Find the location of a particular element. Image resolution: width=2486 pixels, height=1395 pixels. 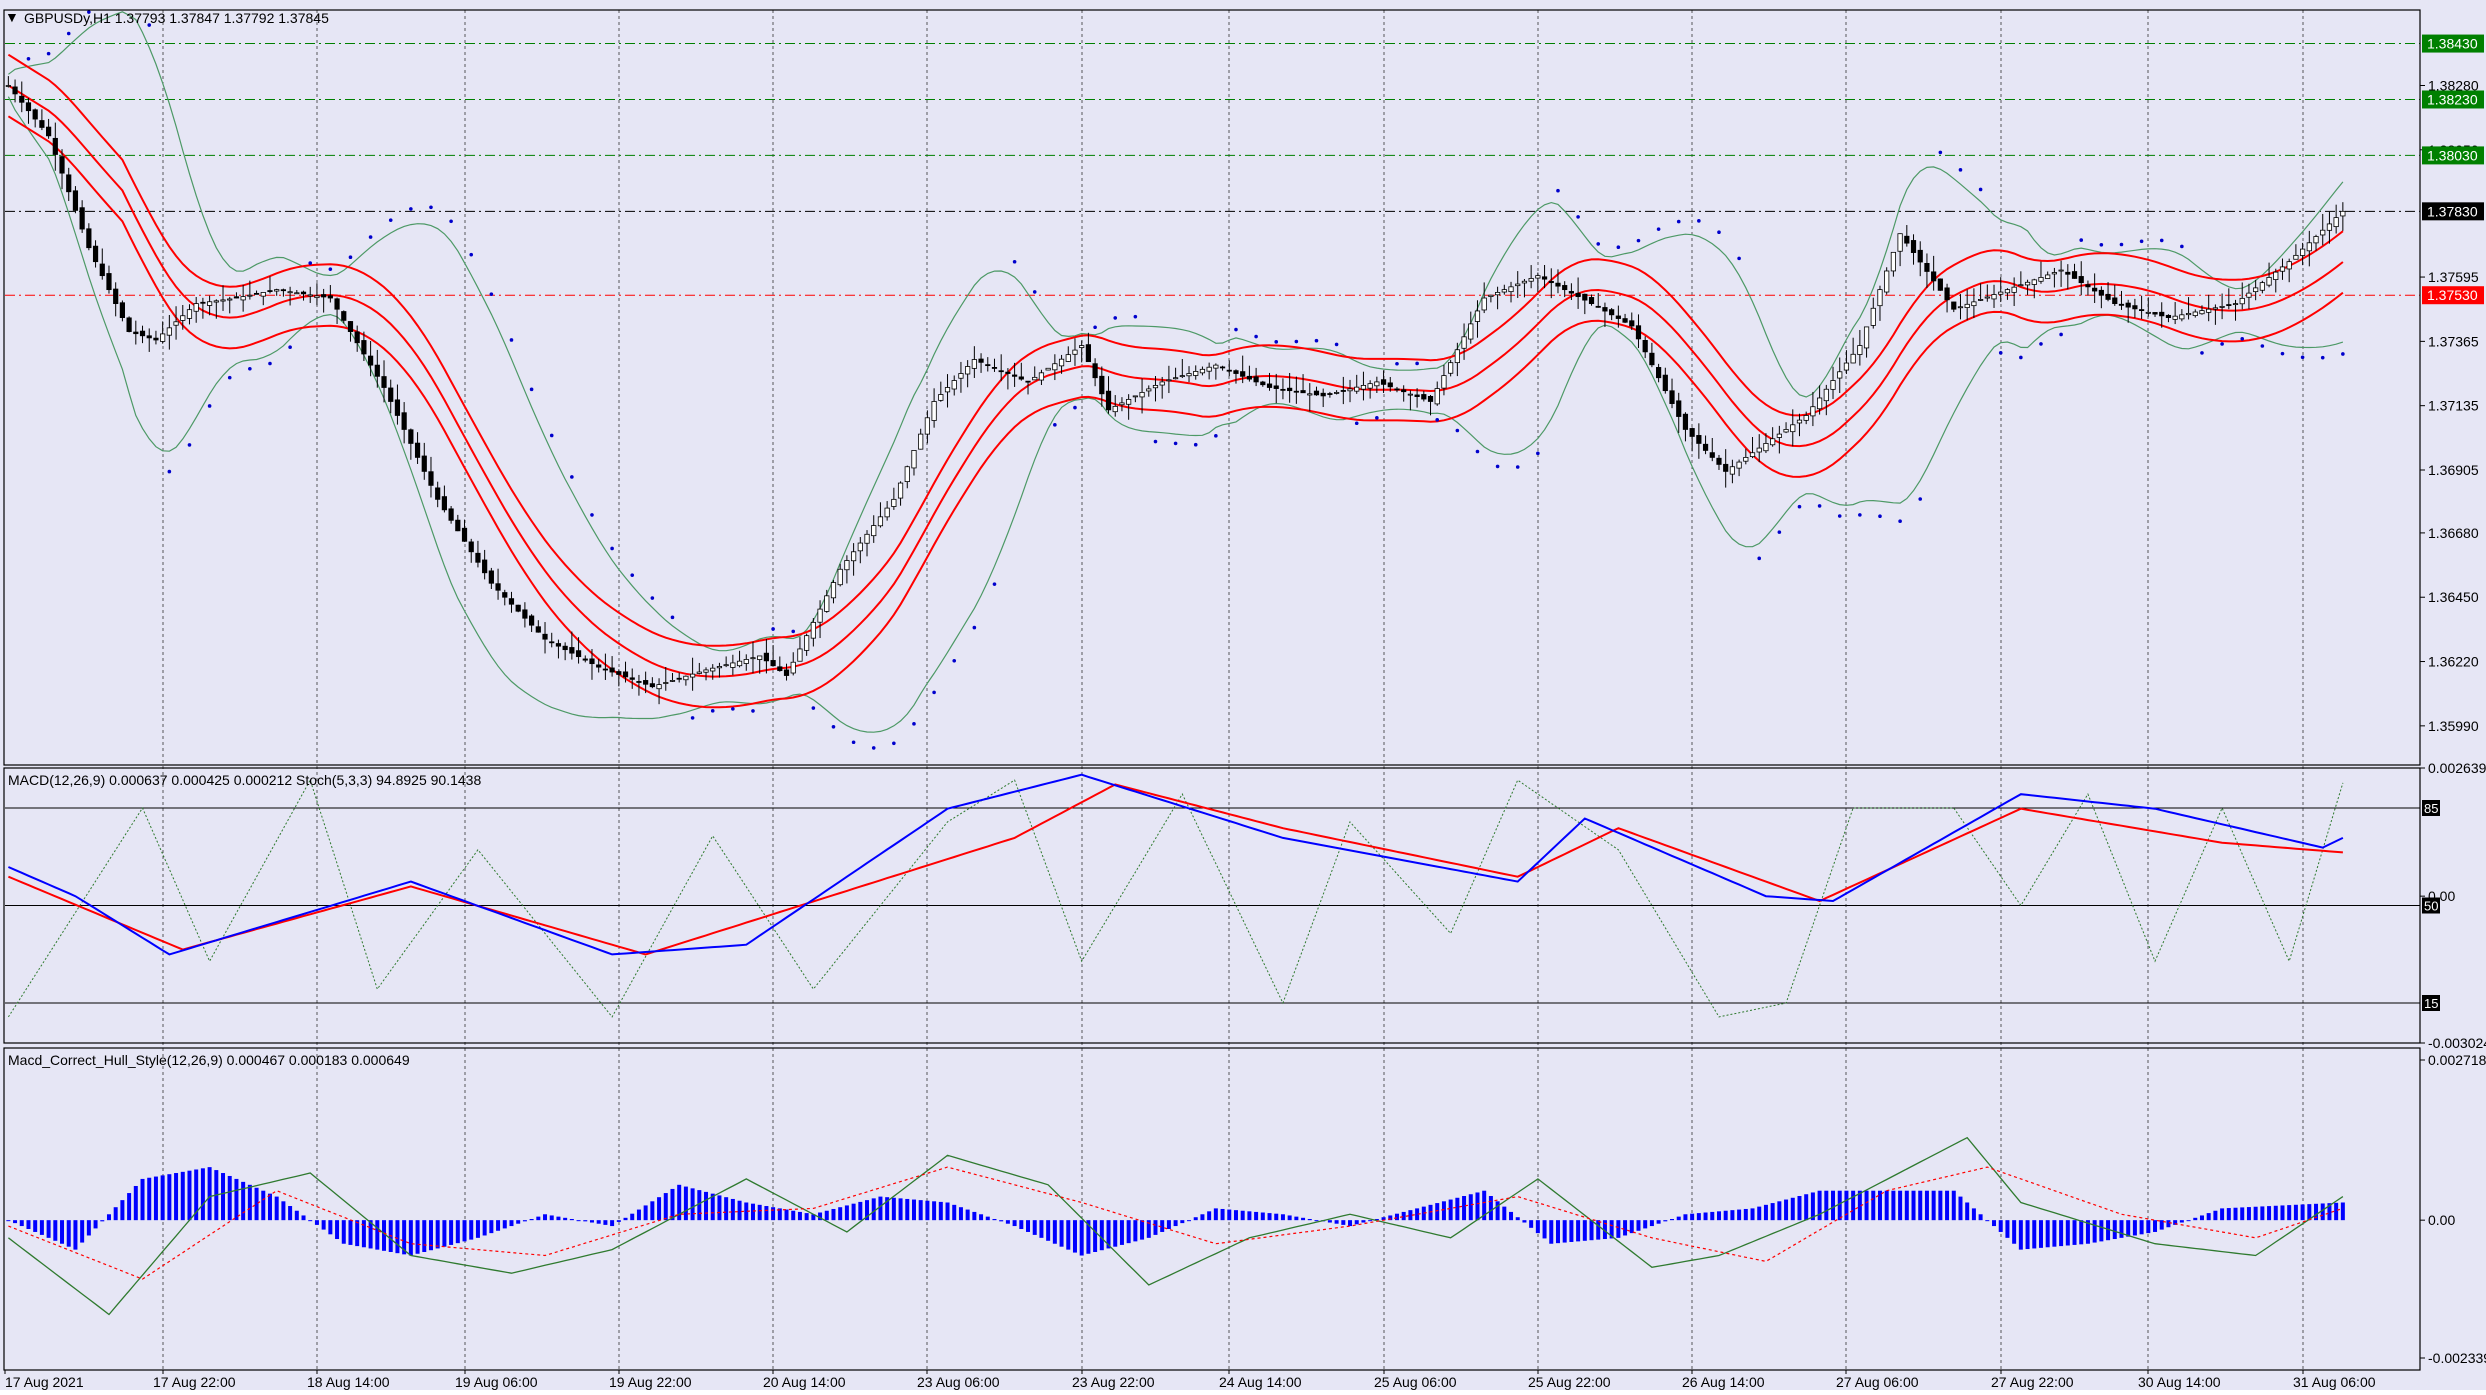

price-level-label: 1.38030 is located at coordinates (2452, 155).